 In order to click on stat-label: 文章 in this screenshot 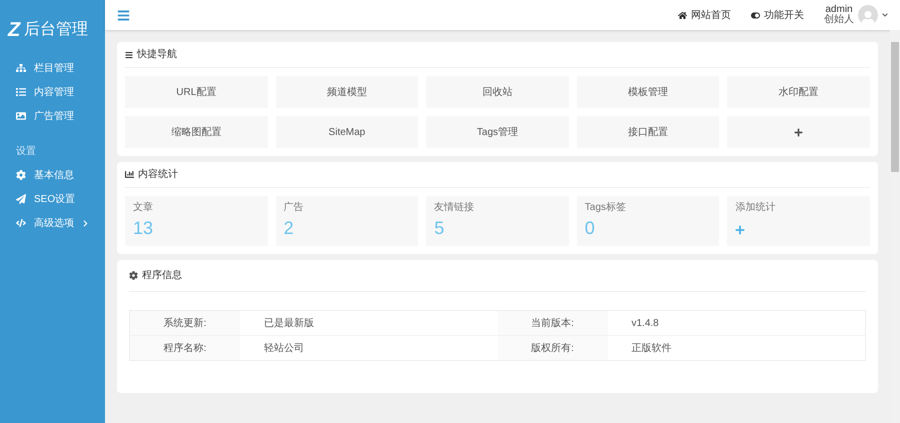, I will do `click(143, 207)`.